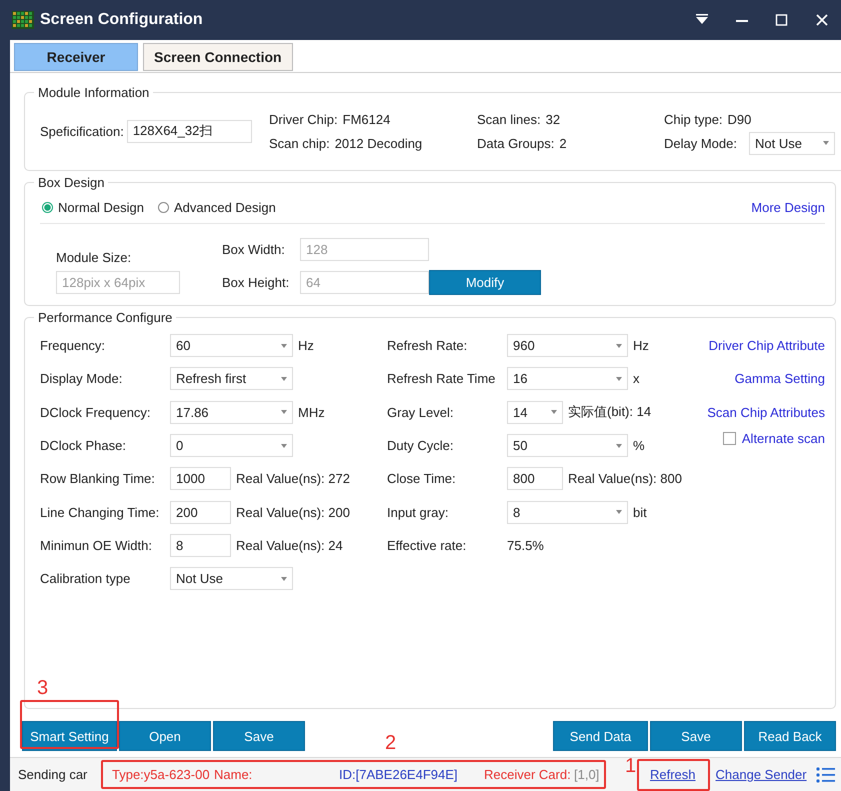 This screenshot has width=841, height=791. I want to click on annotation-number: 2, so click(390, 743).